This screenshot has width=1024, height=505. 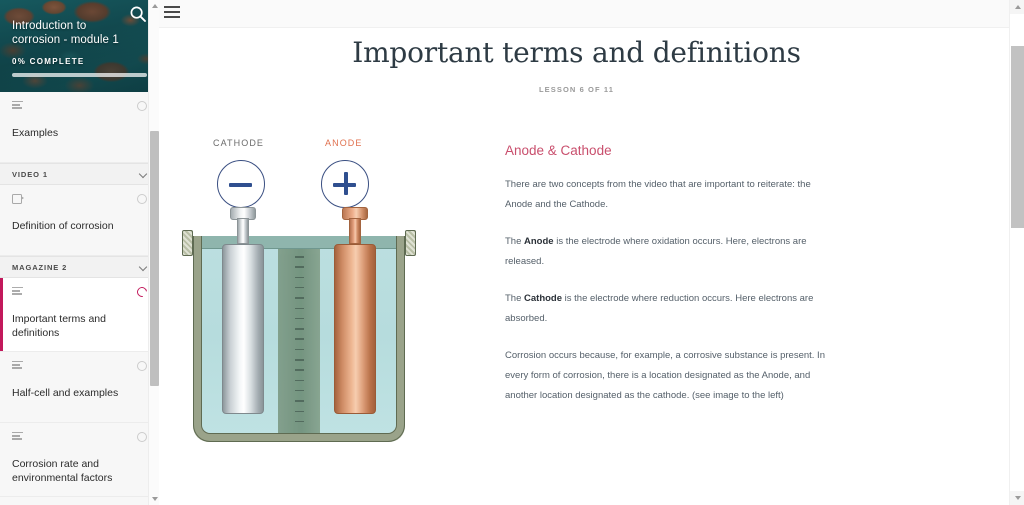 What do you see at coordinates (576, 89) in the screenshot?
I see `lesson-counter: LESSON 6 OF 11` at bounding box center [576, 89].